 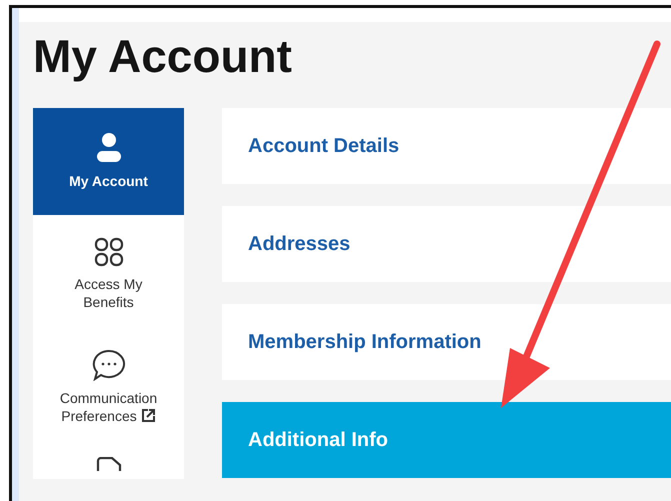 I want to click on sidebar-item: My Account, so click(x=108, y=161).